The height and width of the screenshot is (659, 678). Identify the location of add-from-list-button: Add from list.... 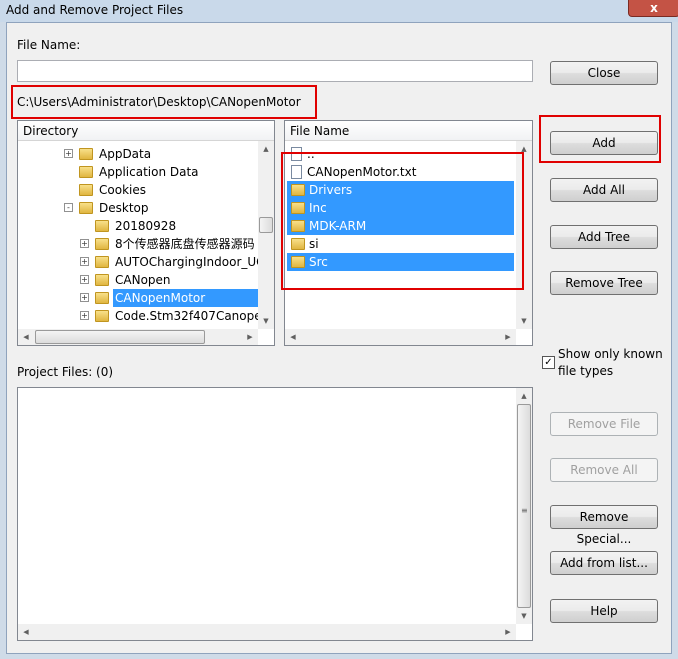
(604, 563).